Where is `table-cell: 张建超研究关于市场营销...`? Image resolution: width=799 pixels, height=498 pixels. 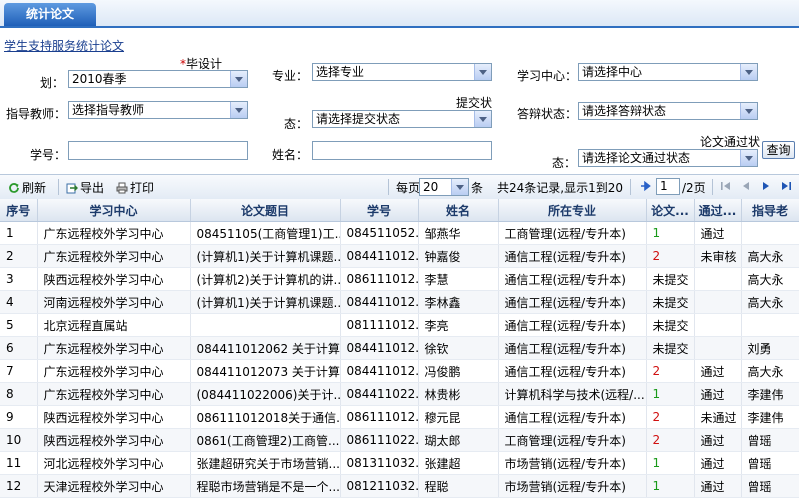
table-cell: 张建超研究关于市场营销... is located at coordinates (265, 463).